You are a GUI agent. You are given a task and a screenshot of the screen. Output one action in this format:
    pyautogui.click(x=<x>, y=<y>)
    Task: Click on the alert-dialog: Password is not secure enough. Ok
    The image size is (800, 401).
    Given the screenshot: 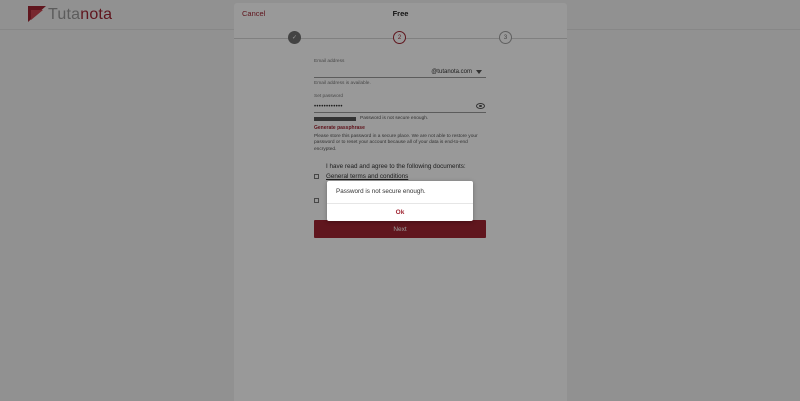 What is the action you would take?
    pyautogui.click(x=400, y=201)
    